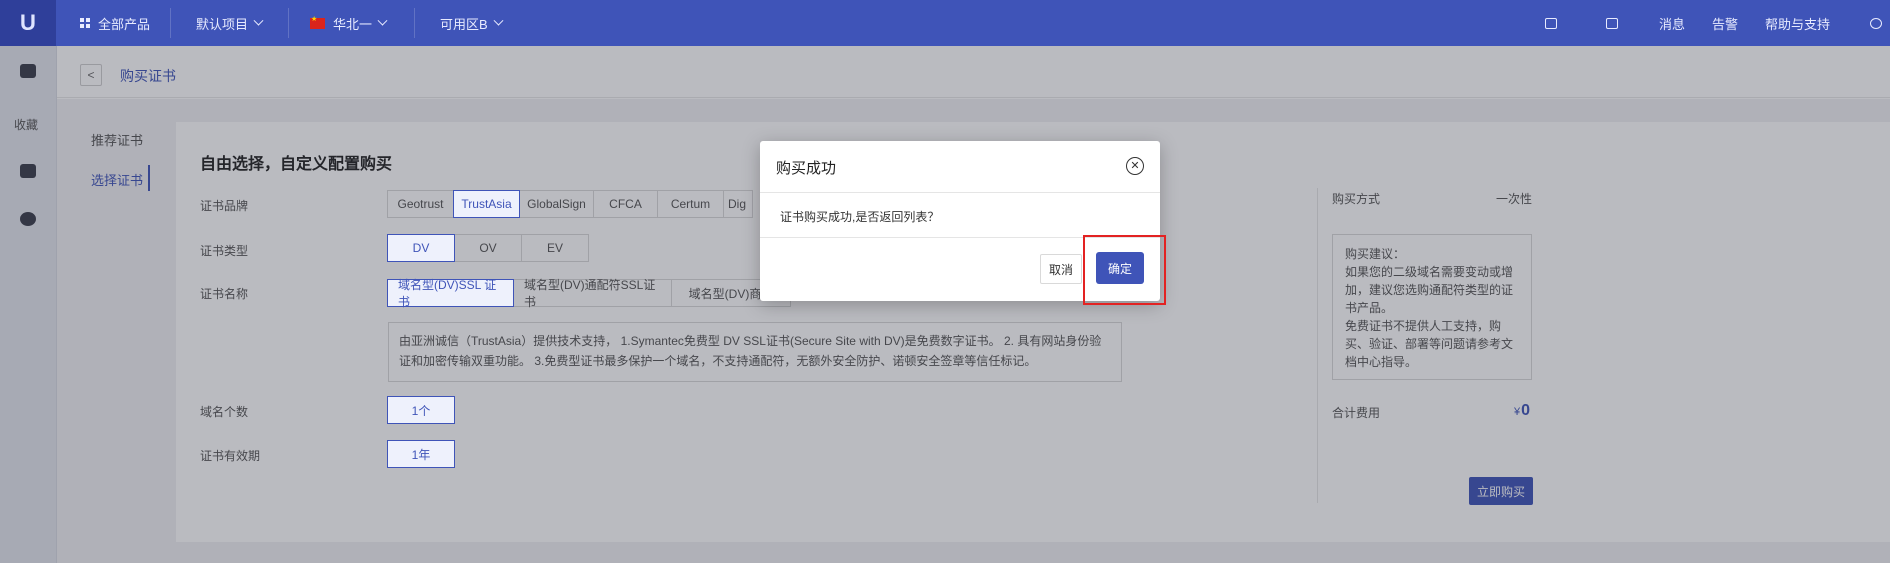 The width and height of the screenshot is (1890, 563). Describe the element at coordinates (222, 24) in the screenshot. I see `project-label: 默认项目` at that location.